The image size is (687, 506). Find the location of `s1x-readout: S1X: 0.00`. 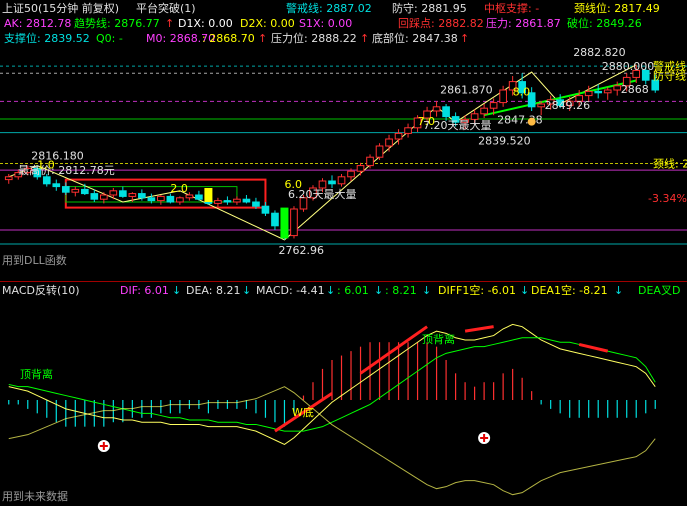

s1x-readout: S1X: 0.00 is located at coordinates (326, 23).